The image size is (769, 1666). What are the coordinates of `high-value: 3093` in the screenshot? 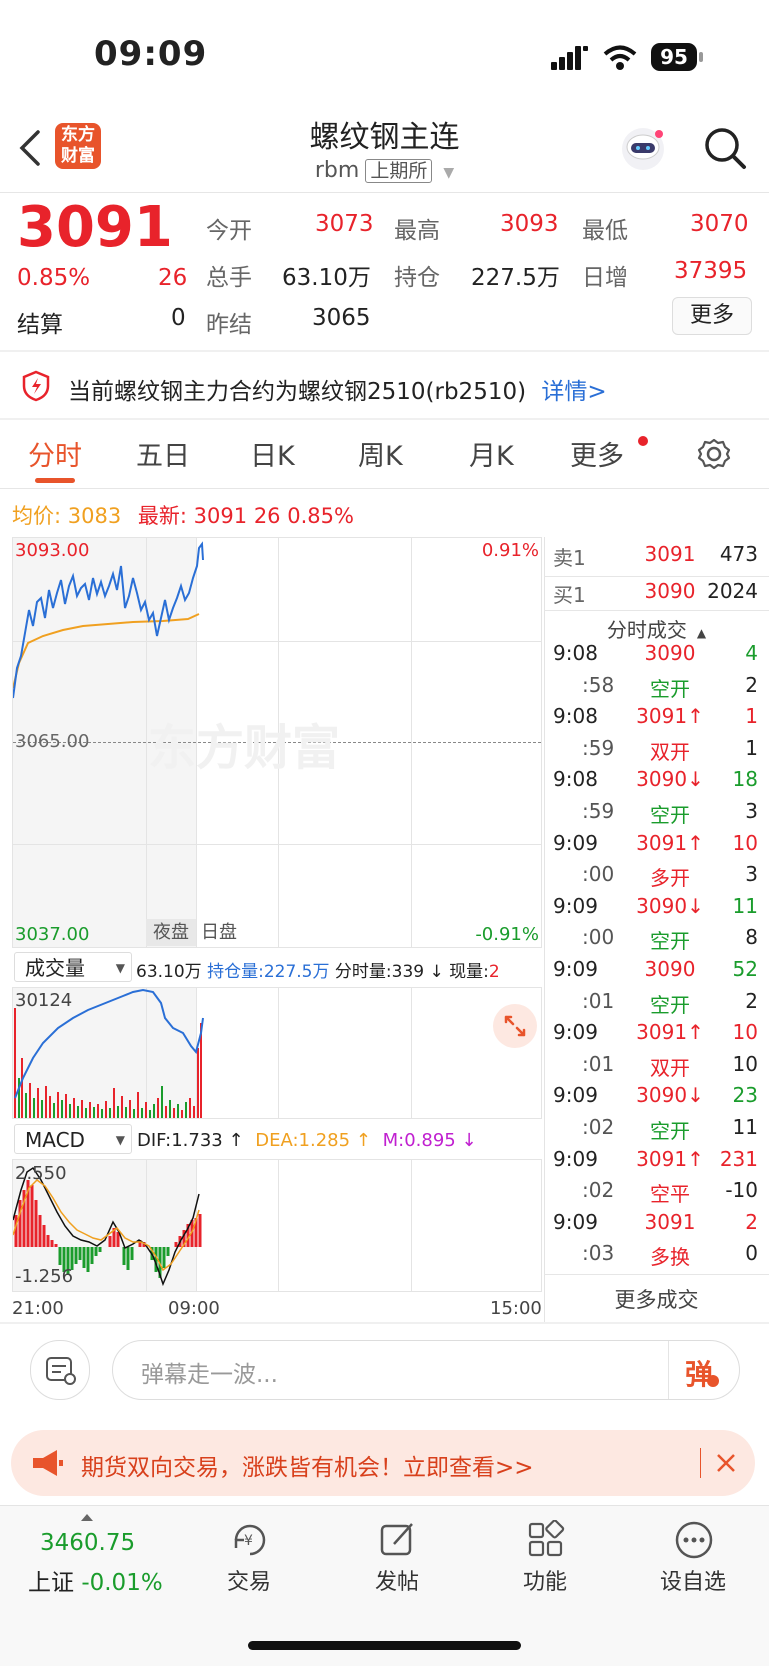 It's located at (529, 224).